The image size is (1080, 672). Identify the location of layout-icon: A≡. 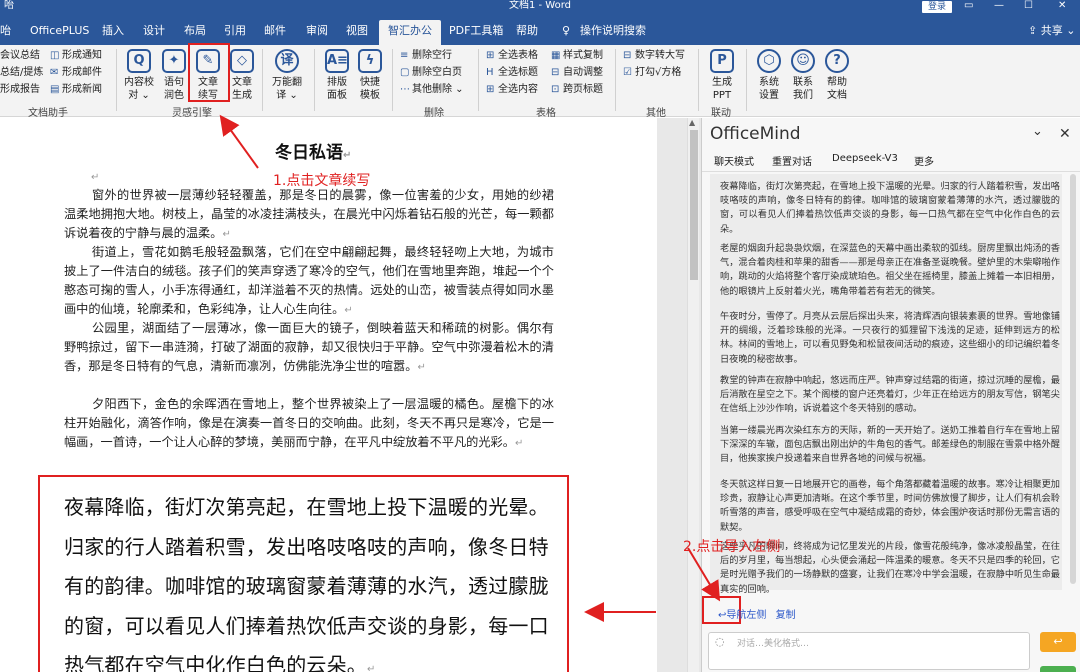
(337, 61).